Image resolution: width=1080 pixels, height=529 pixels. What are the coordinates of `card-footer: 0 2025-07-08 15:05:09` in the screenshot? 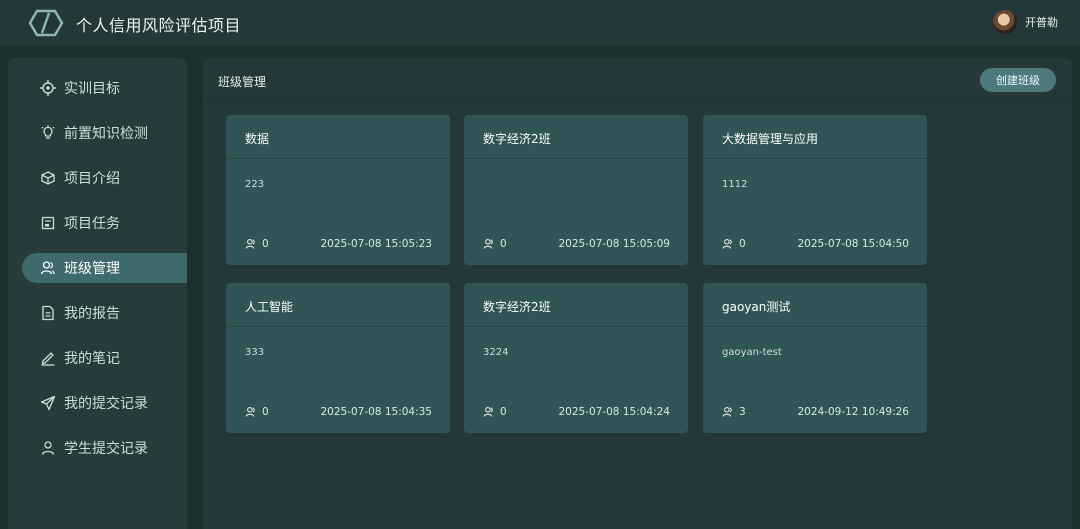 It's located at (576, 244).